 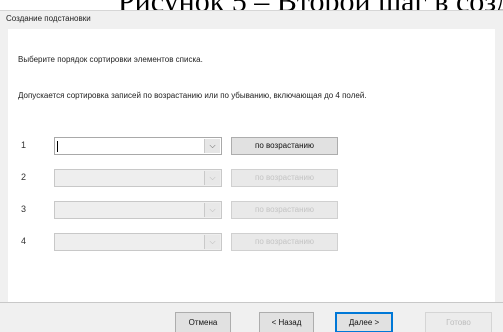 What do you see at coordinates (48, 18) in the screenshot?
I see `dialog-title: Создание подстановки` at bounding box center [48, 18].